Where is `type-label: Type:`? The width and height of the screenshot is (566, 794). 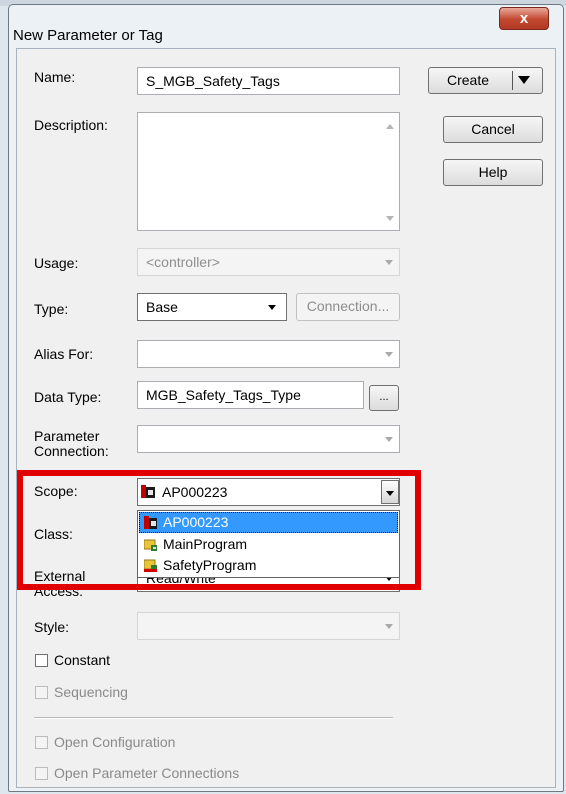
type-label: Type: is located at coordinates (51, 309).